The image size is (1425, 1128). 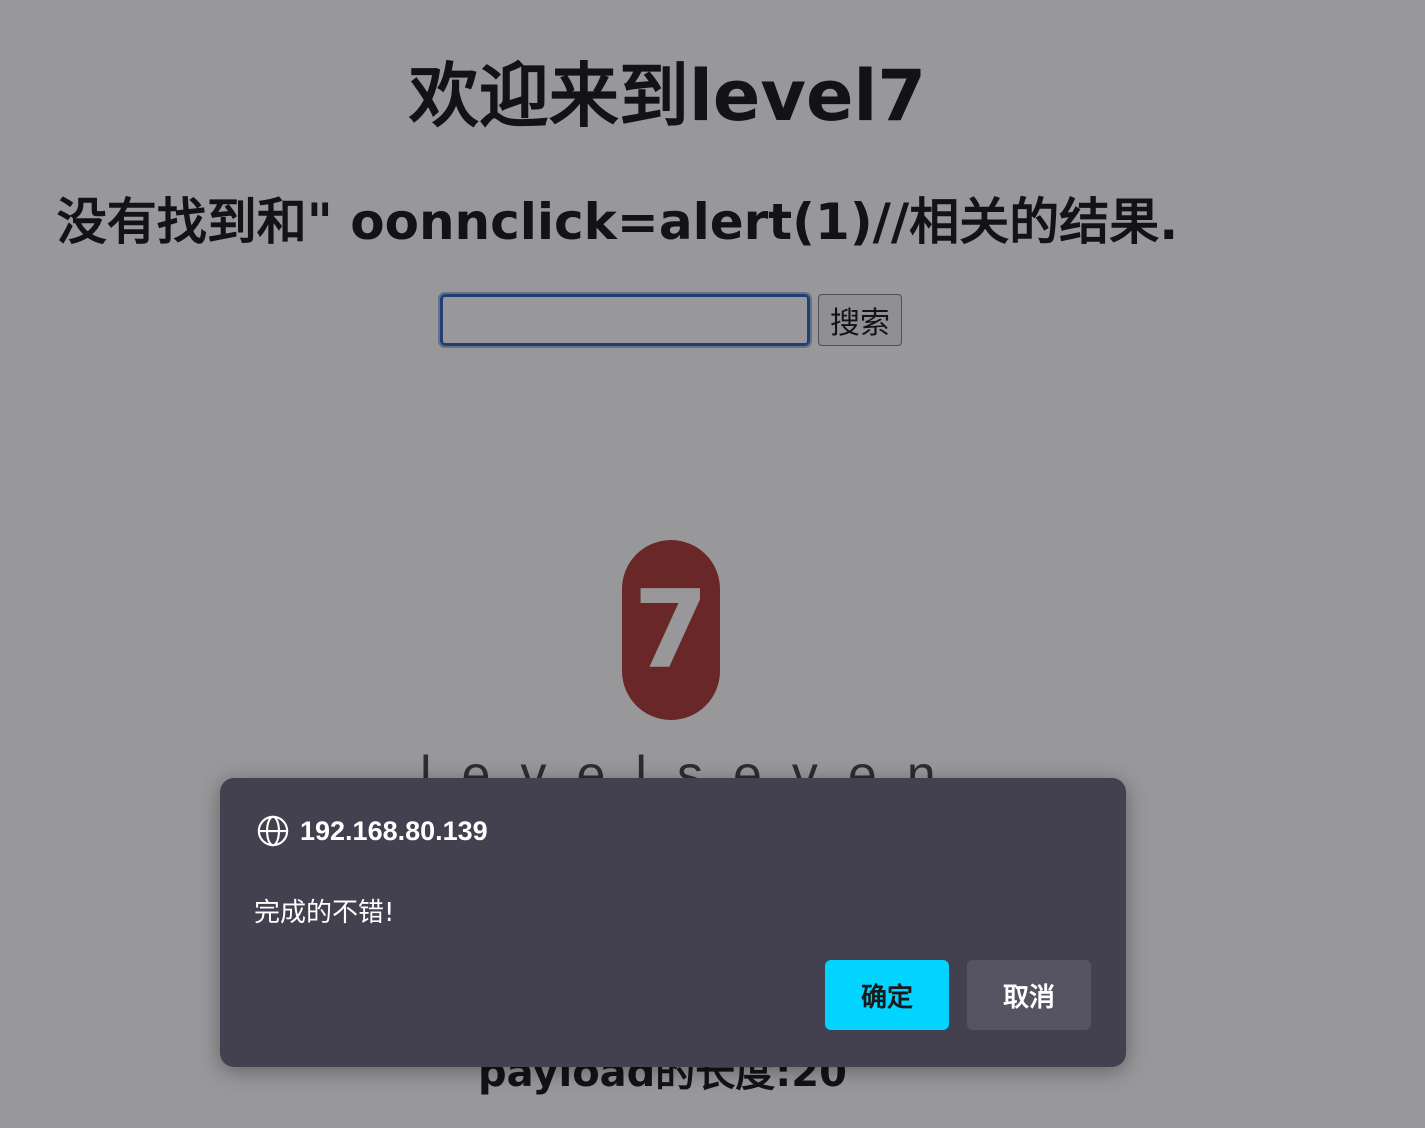 What do you see at coordinates (273, 831) in the screenshot?
I see `globe-icon` at bounding box center [273, 831].